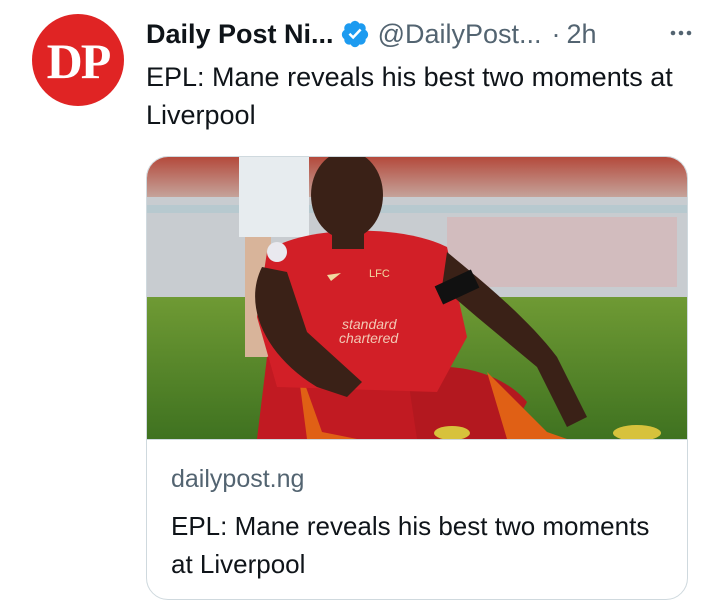 The image size is (720, 604). Describe the element at coordinates (237, 479) in the screenshot. I see `card-domain: dailypost.ng` at that location.